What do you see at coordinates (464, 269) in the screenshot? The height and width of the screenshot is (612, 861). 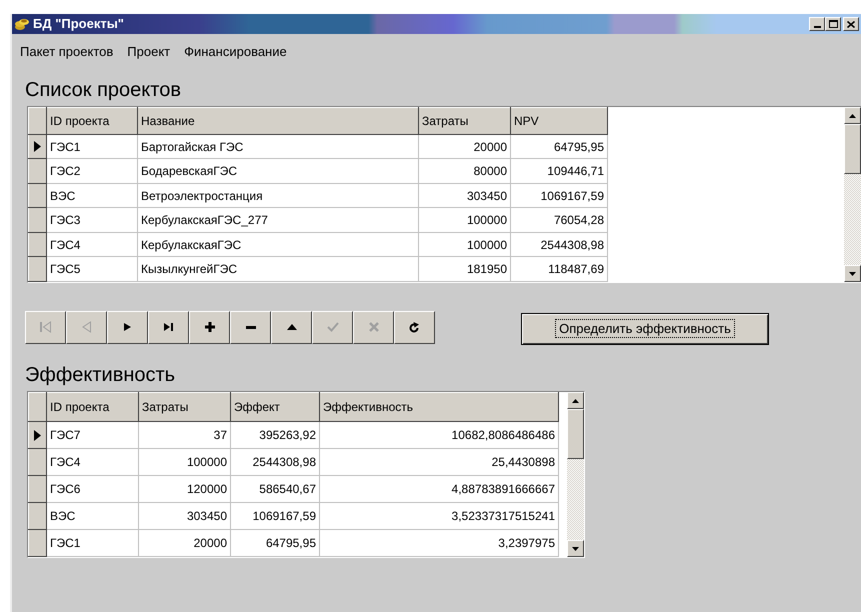 I see `table-cell: 181950` at bounding box center [464, 269].